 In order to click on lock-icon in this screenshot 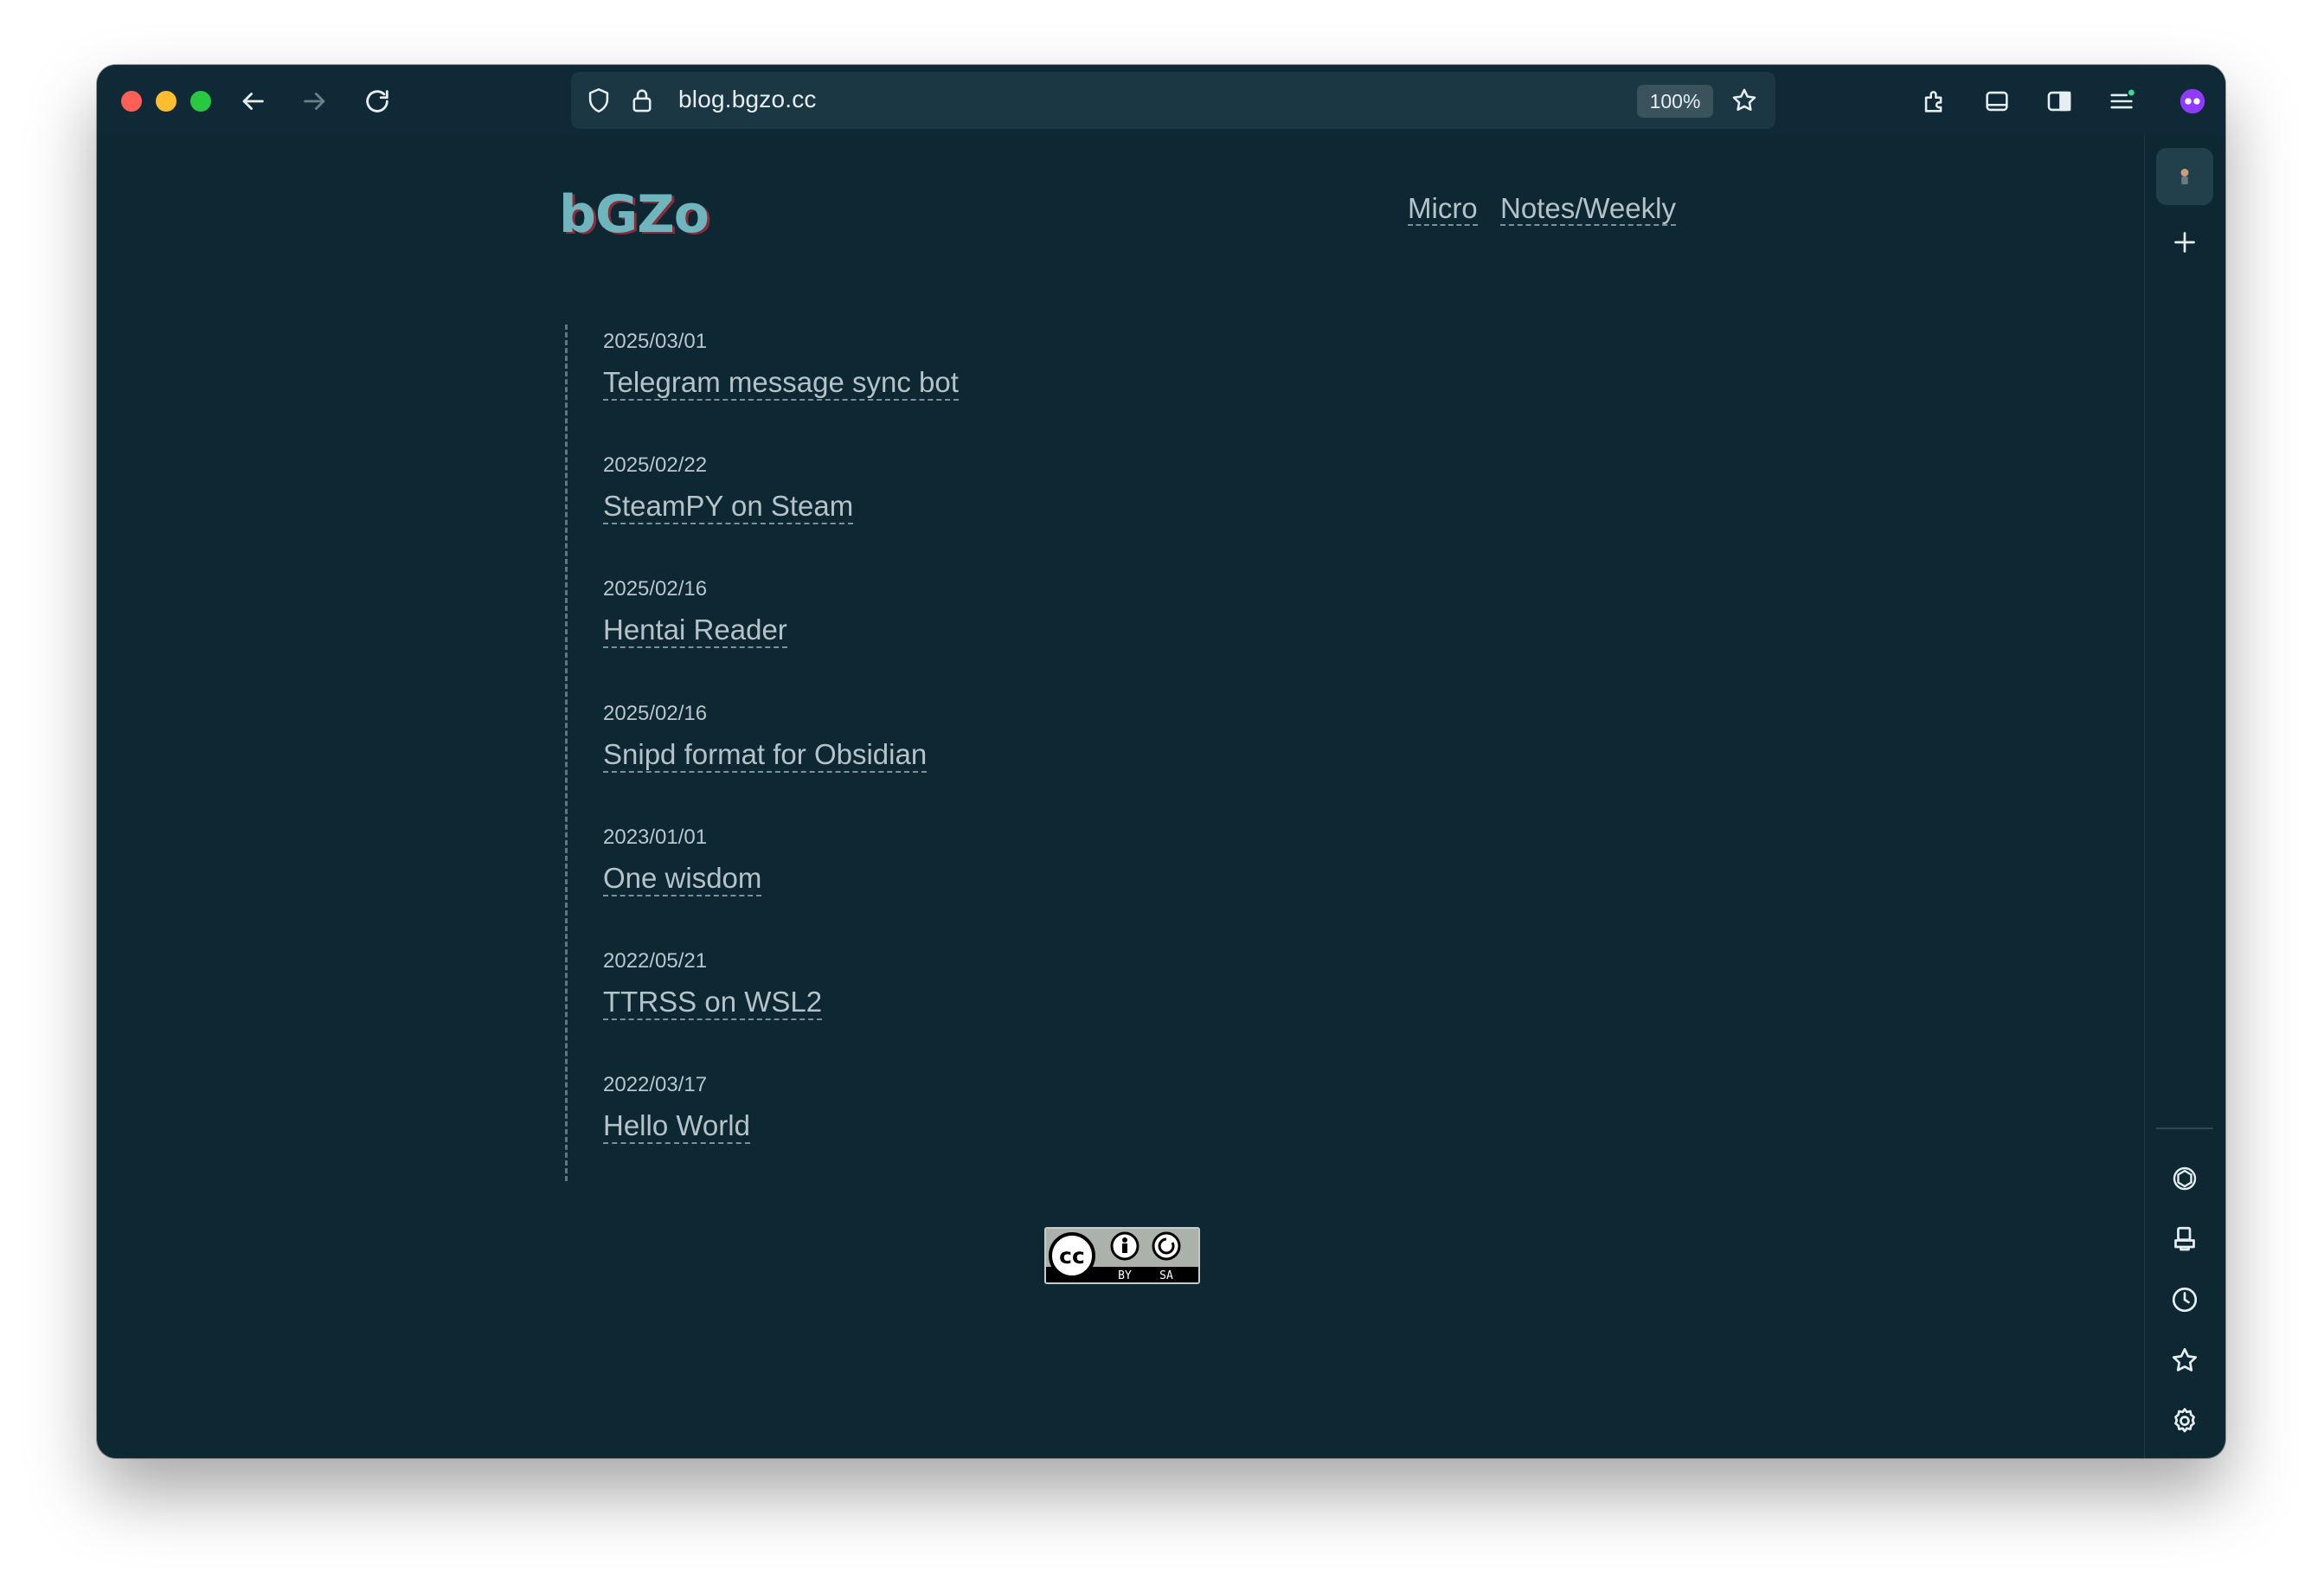, I will do `click(642, 100)`.